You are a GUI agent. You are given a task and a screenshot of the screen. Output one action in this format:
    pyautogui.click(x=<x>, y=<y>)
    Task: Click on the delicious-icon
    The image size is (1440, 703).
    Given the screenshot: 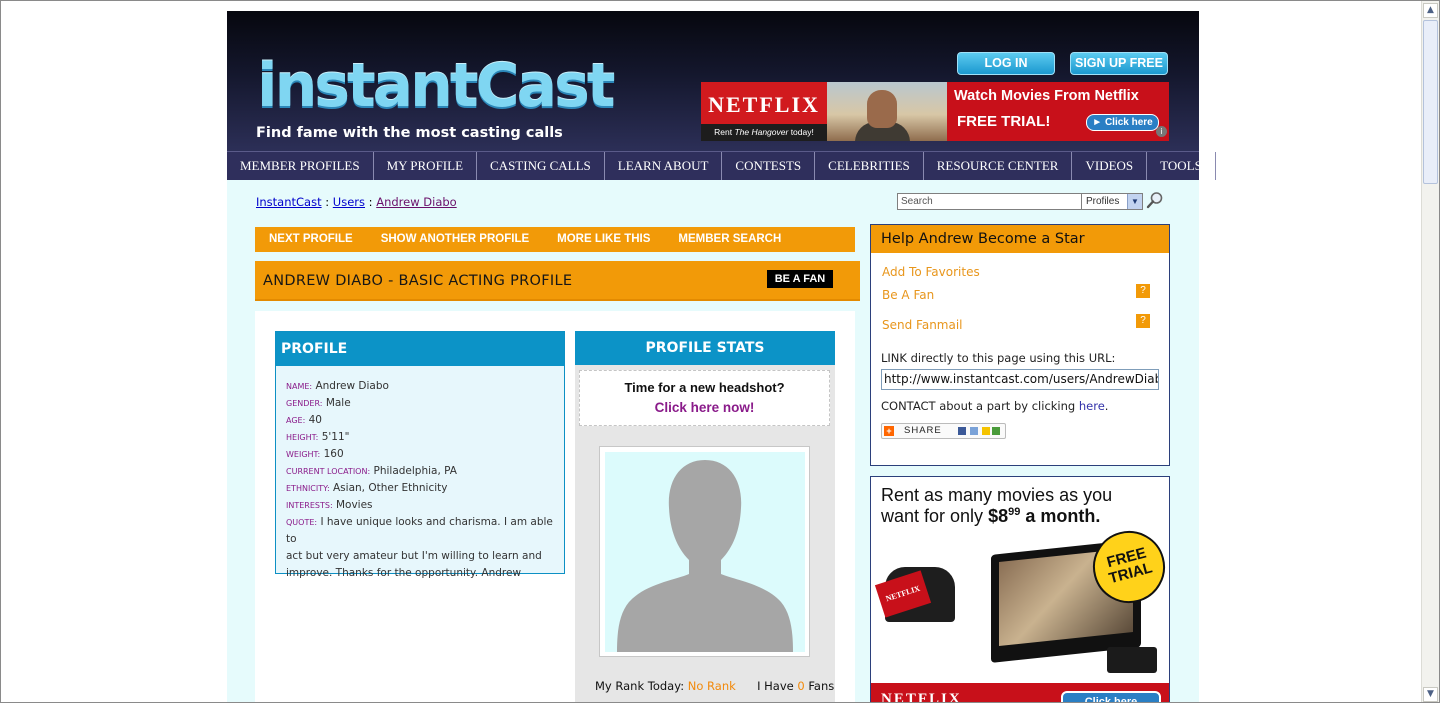 What is the action you would take?
    pyautogui.click(x=962, y=431)
    